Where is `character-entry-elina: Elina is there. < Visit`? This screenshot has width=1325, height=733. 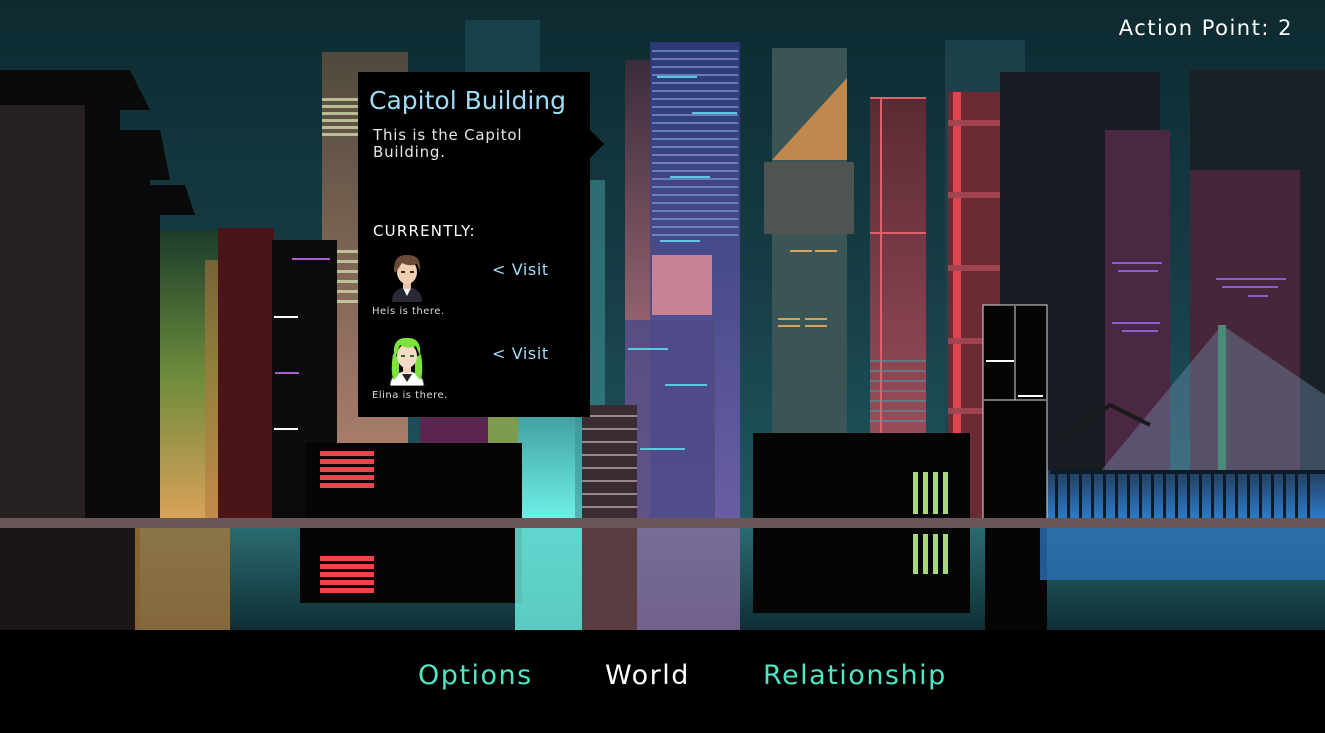 character-entry-elina: Elina is there. < Visit is located at coordinates (477, 371).